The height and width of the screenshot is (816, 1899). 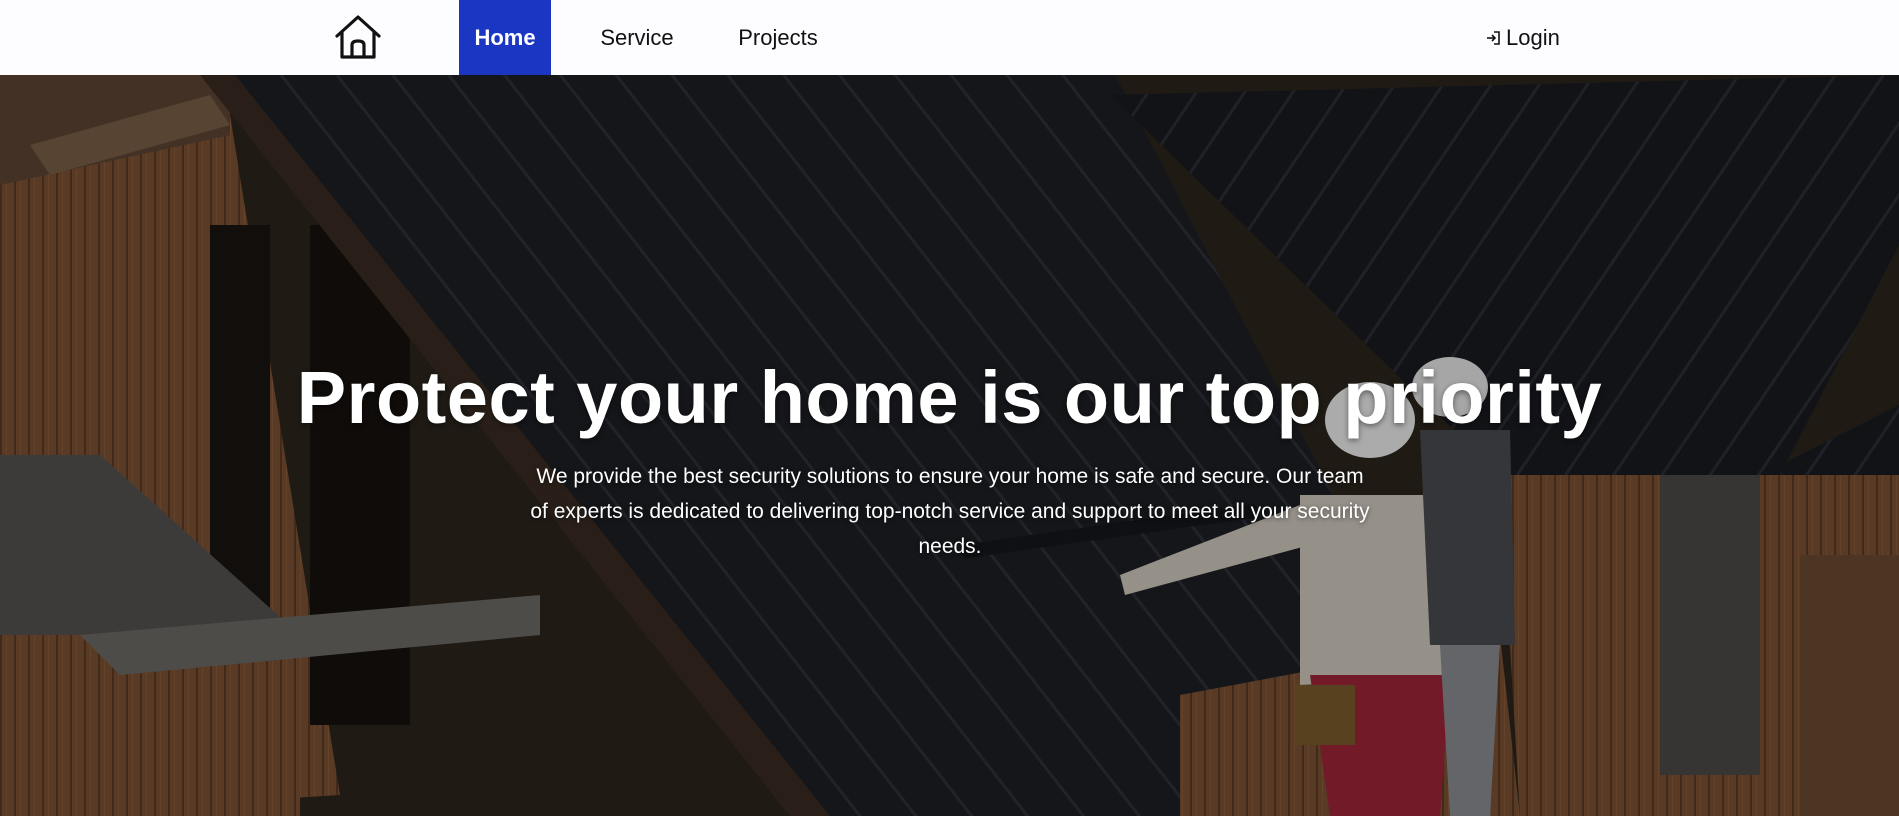 What do you see at coordinates (1493, 38) in the screenshot?
I see `login-arrow-icon` at bounding box center [1493, 38].